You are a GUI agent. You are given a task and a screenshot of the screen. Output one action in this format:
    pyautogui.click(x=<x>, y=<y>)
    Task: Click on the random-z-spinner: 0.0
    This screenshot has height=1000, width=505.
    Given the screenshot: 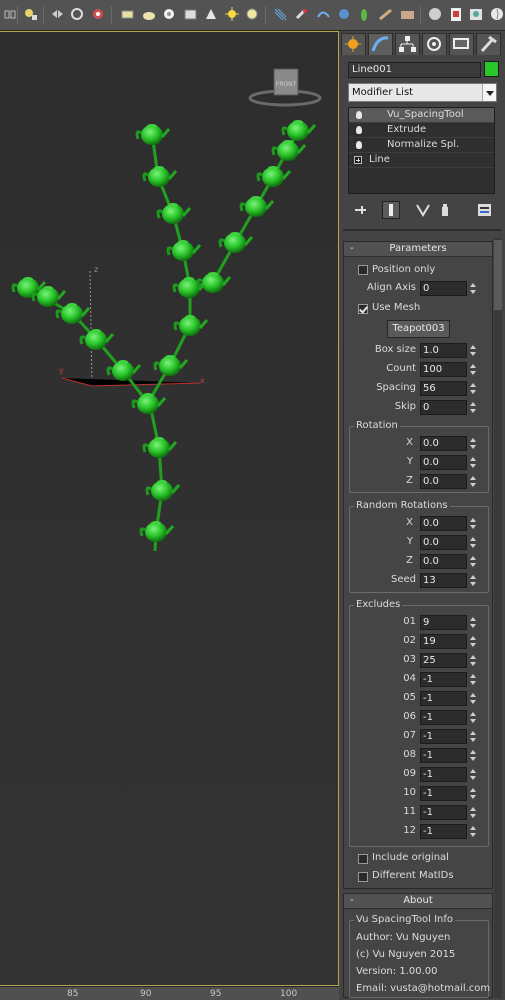 What is the action you would take?
    pyautogui.click(x=448, y=561)
    